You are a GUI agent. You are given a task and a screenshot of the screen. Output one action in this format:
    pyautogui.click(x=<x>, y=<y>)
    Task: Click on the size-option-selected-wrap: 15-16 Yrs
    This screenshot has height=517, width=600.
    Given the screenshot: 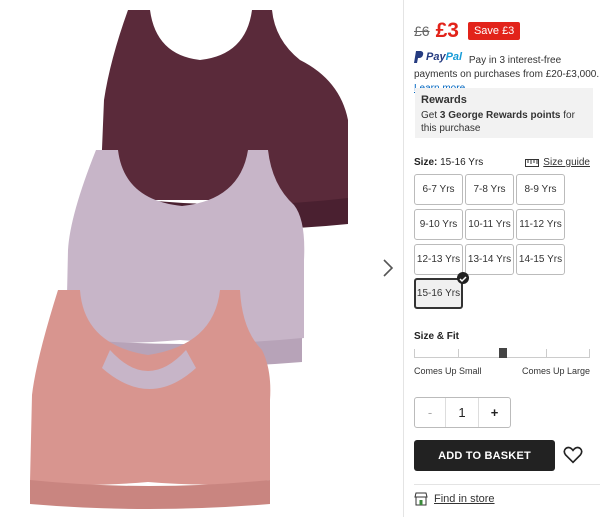 What is the action you would take?
    pyautogui.click(x=441, y=290)
    